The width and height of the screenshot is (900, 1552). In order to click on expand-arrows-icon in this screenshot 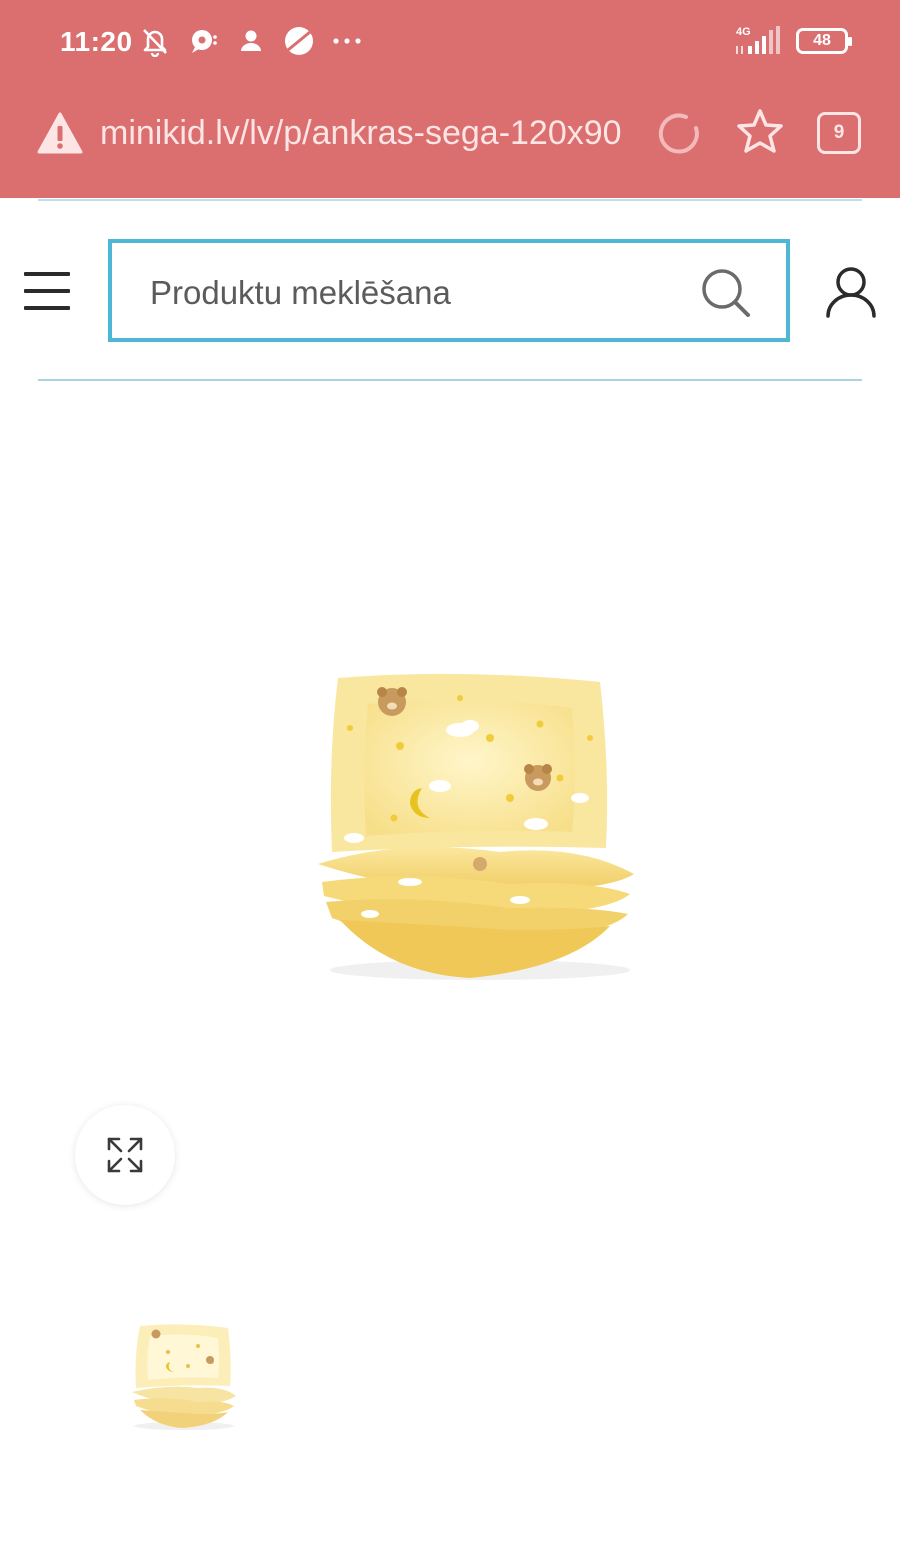, I will do `click(125, 1155)`.